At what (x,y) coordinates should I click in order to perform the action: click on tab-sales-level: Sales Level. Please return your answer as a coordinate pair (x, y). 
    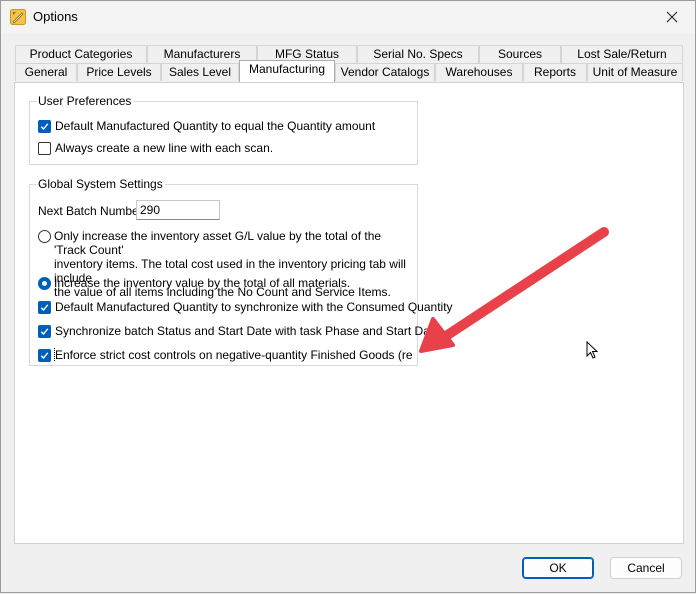
    Looking at the image, I should click on (200, 72).